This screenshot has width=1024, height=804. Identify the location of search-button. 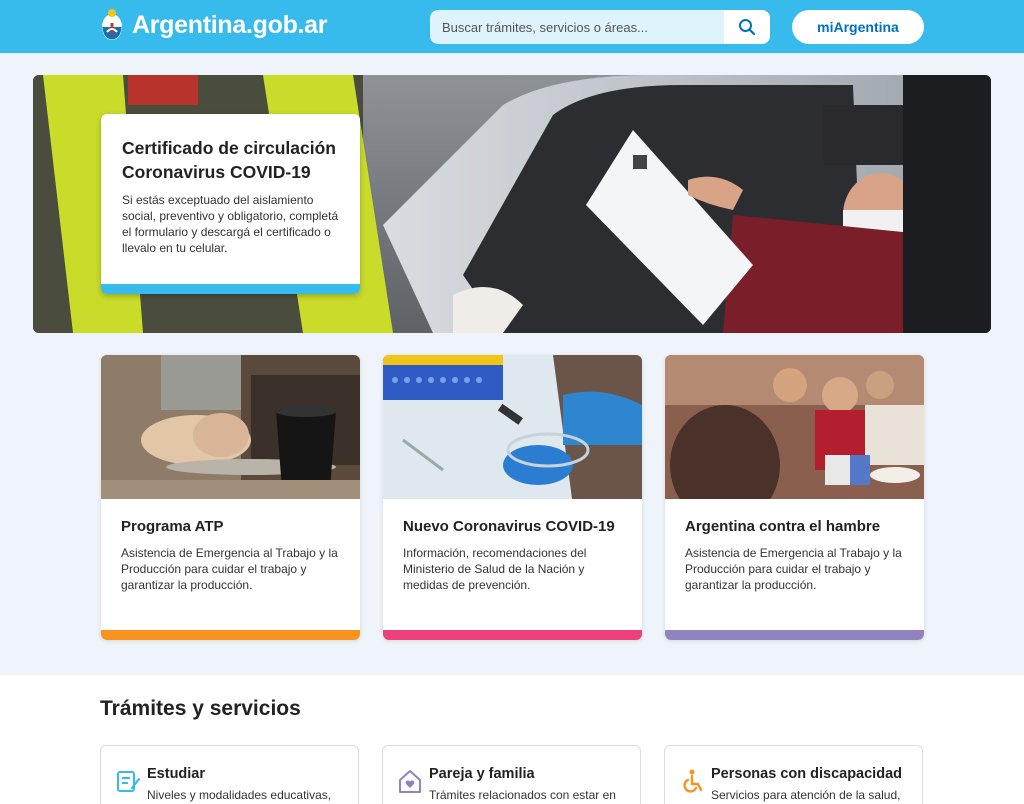
(747, 27).